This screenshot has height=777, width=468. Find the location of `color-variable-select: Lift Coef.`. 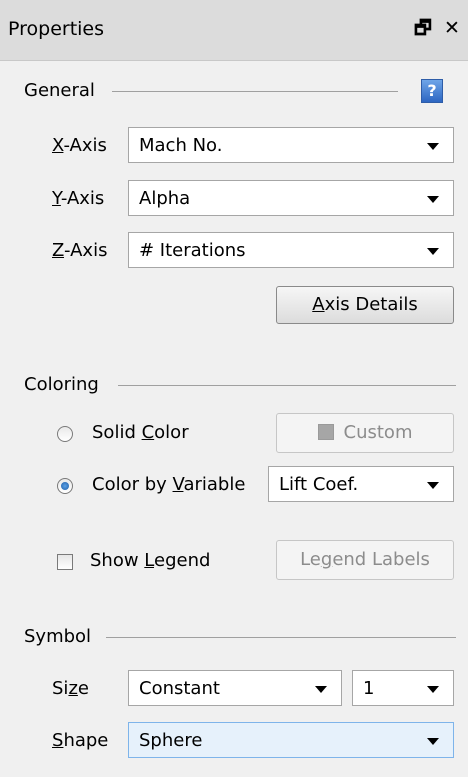

color-variable-select: Lift Coef. is located at coordinates (361, 484).